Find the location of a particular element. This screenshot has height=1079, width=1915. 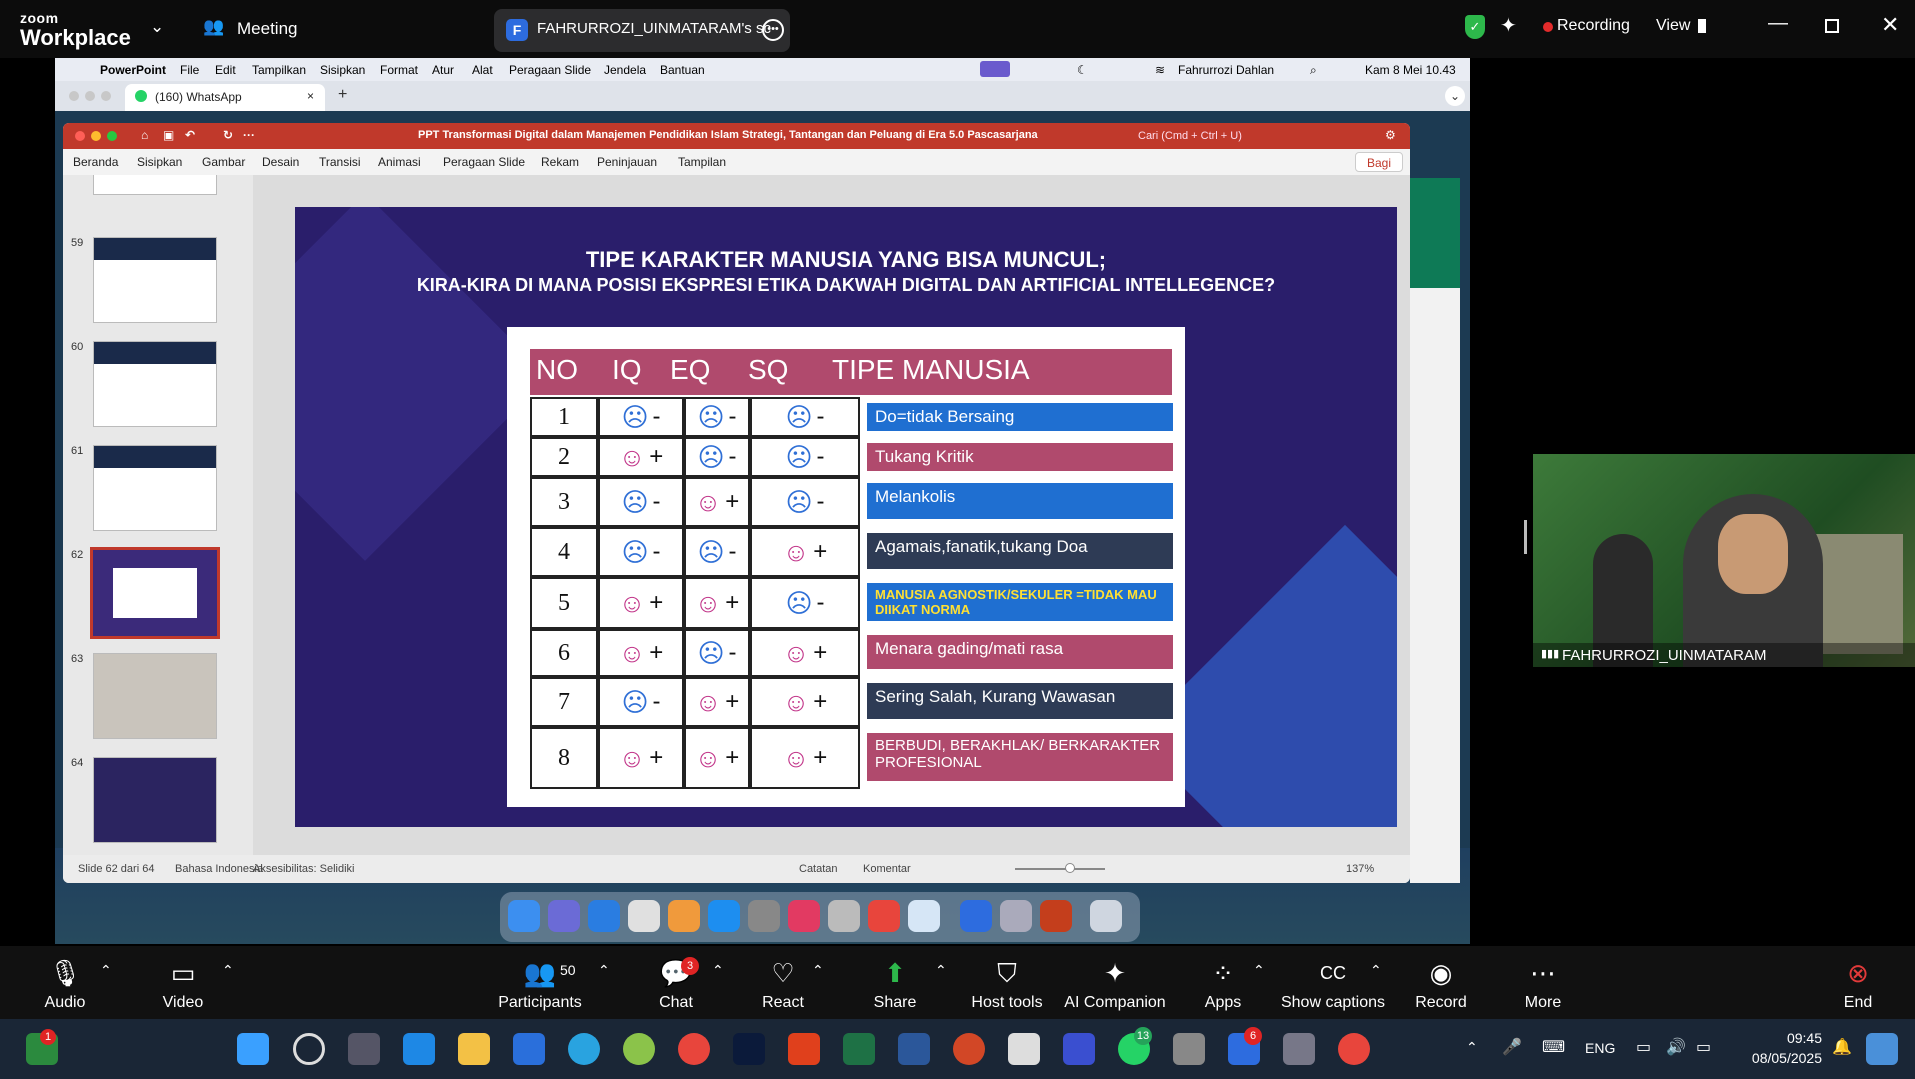

wifi-icon: ≋ is located at coordinates (1160, 70).